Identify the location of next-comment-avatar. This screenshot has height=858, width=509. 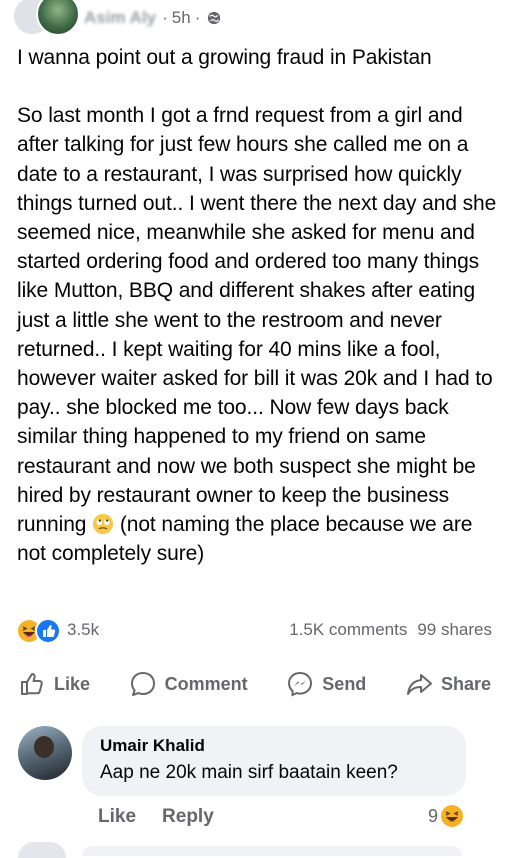
(42, 850).